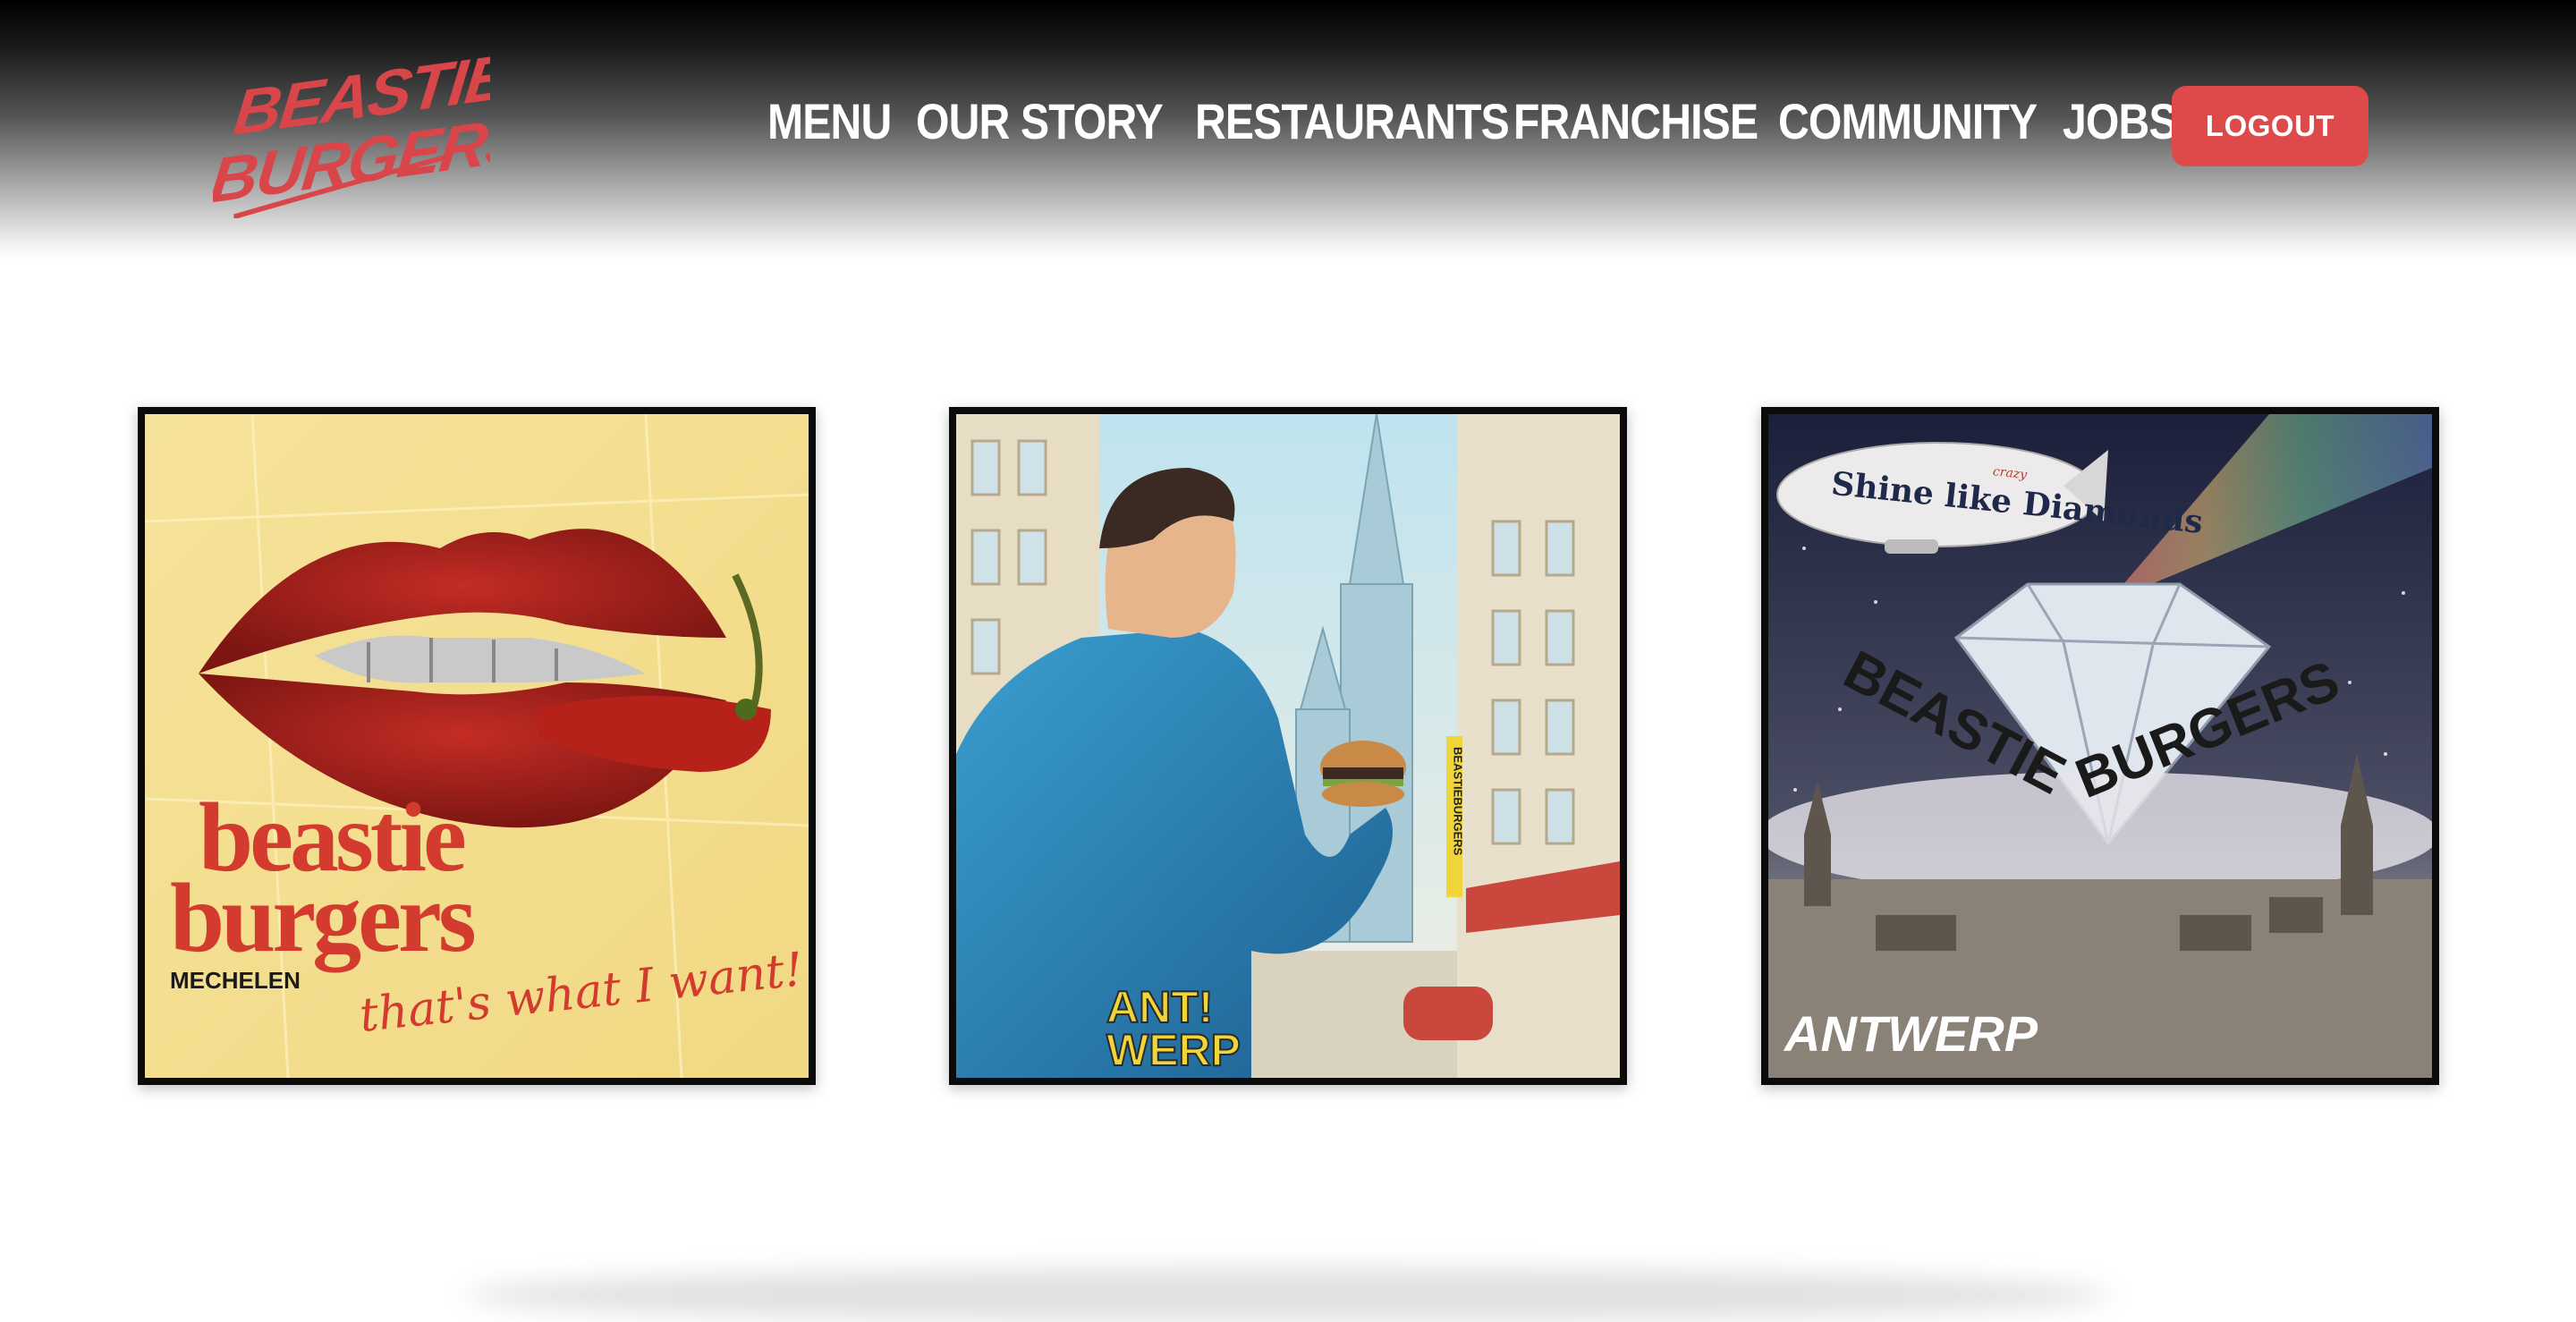 Image resolution: width=2576 pixels, height=1322 pixels. I want to click on poster1-city: MECHELEN, so click(235, 980).